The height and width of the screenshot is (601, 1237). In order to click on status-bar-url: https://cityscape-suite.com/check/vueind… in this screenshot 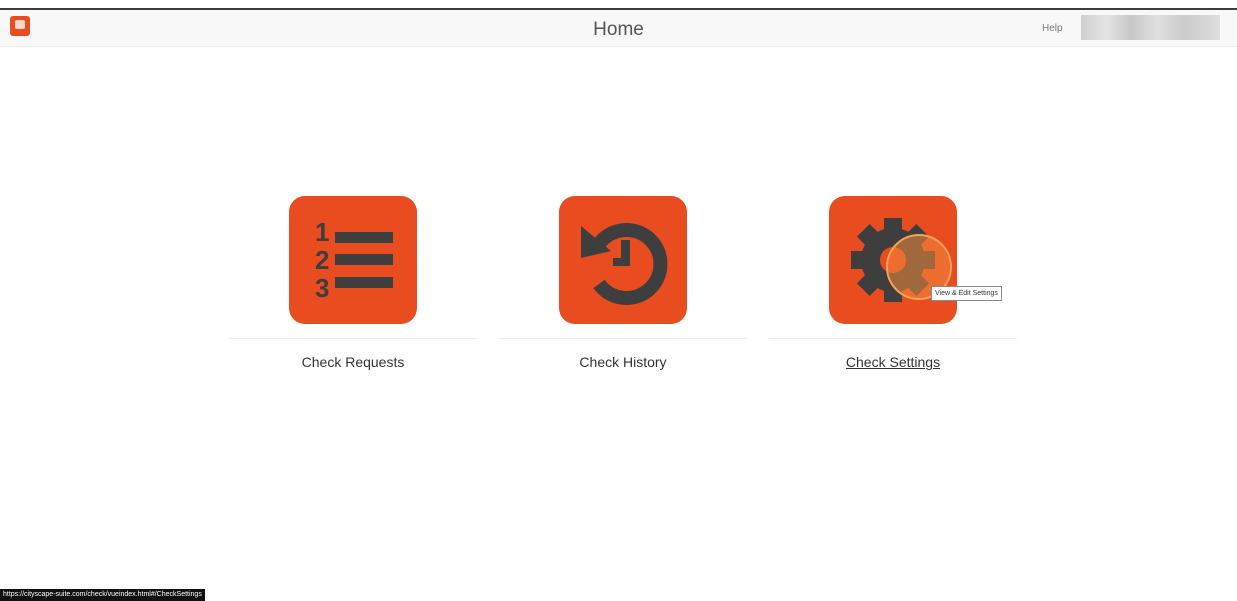, I will do `click(102, 595)`.